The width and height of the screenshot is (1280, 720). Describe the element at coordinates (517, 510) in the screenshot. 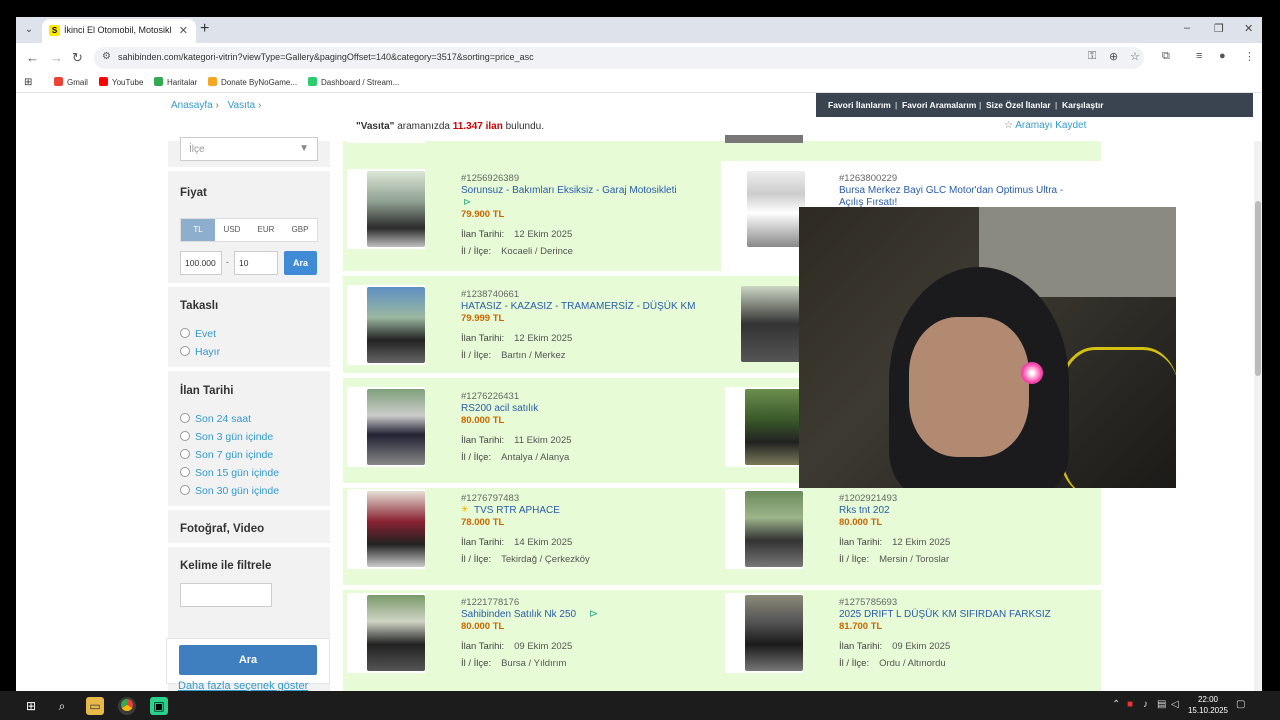

I see `listing-title: TVS RTR APHACE` at that location.